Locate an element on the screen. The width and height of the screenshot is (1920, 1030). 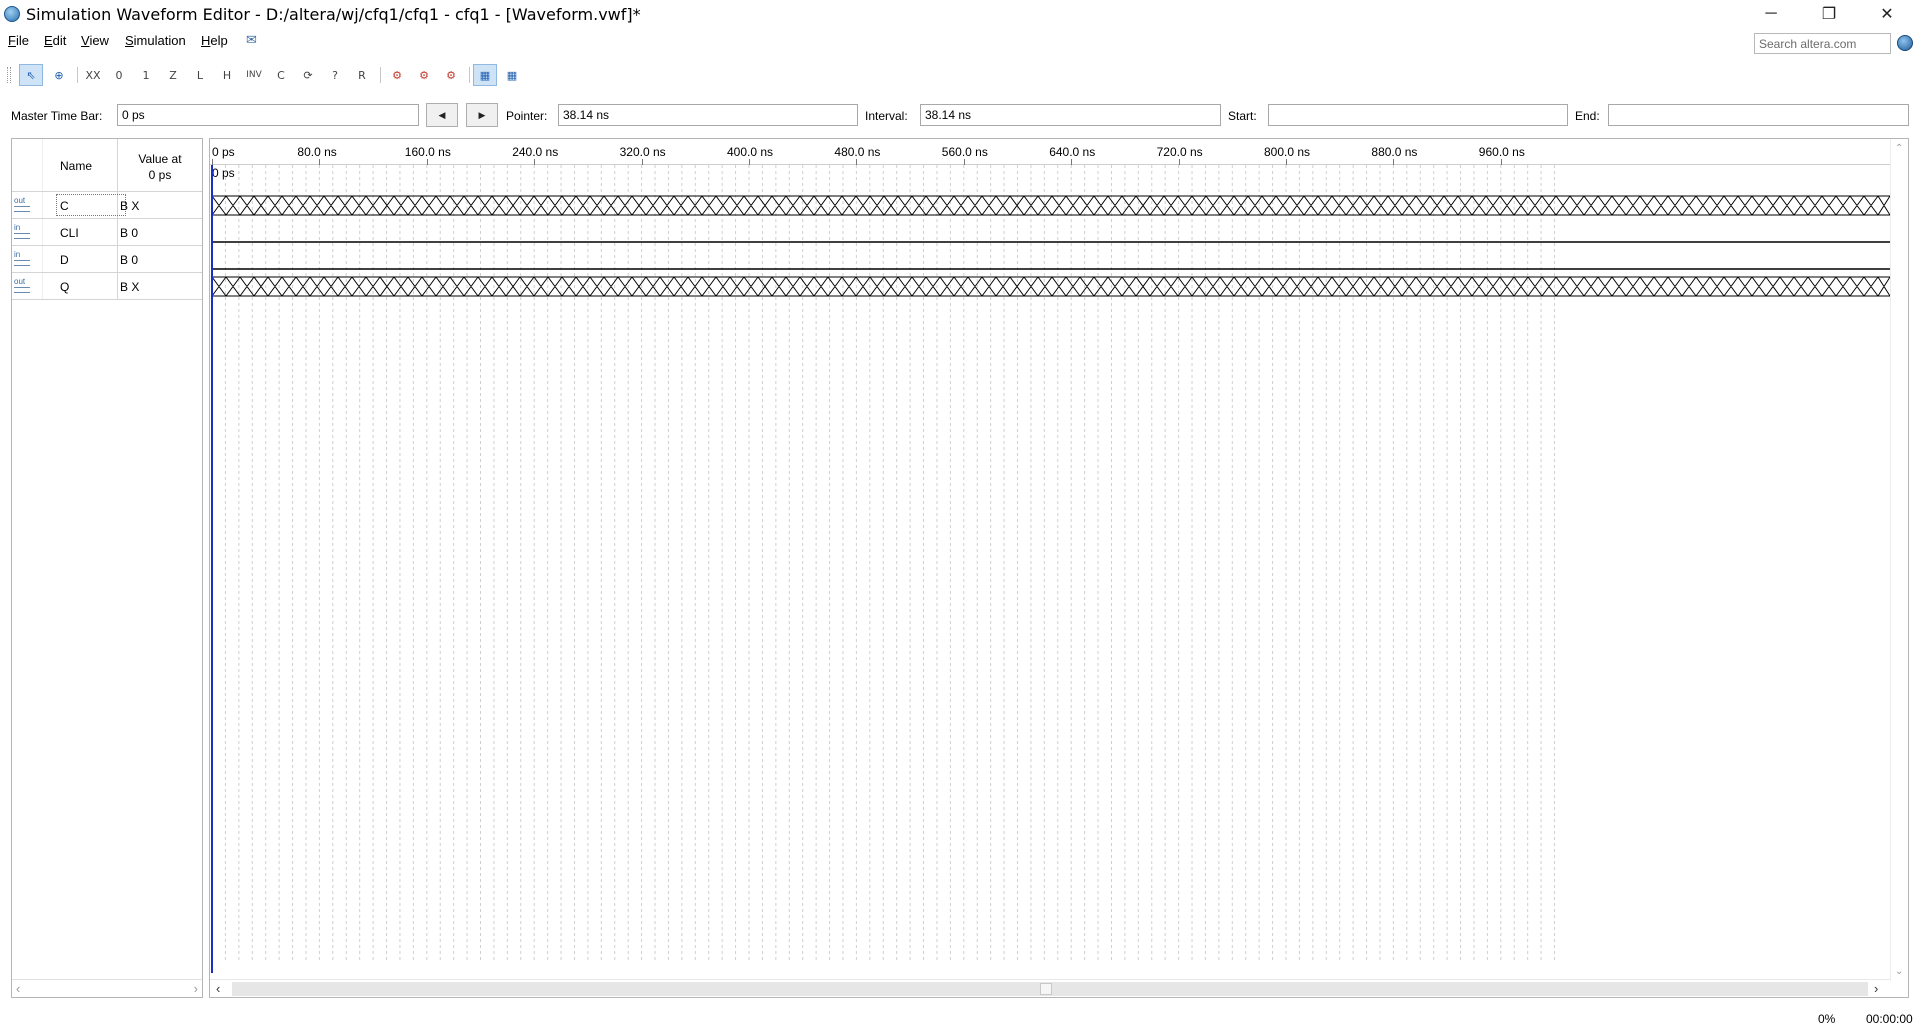
signal-list-scrollbar: ‹ › is located at coordinates (107, 988).